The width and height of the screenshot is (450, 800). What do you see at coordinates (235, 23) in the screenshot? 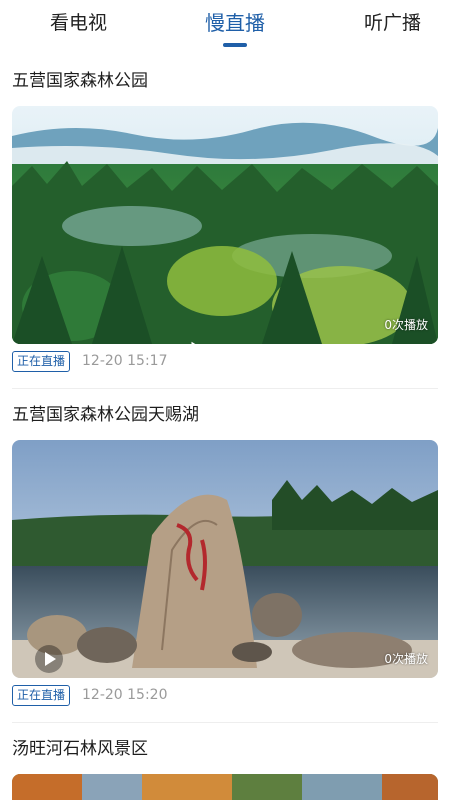
I see `tab-slow-live: 慢直播` at bounding box center [235, 23].